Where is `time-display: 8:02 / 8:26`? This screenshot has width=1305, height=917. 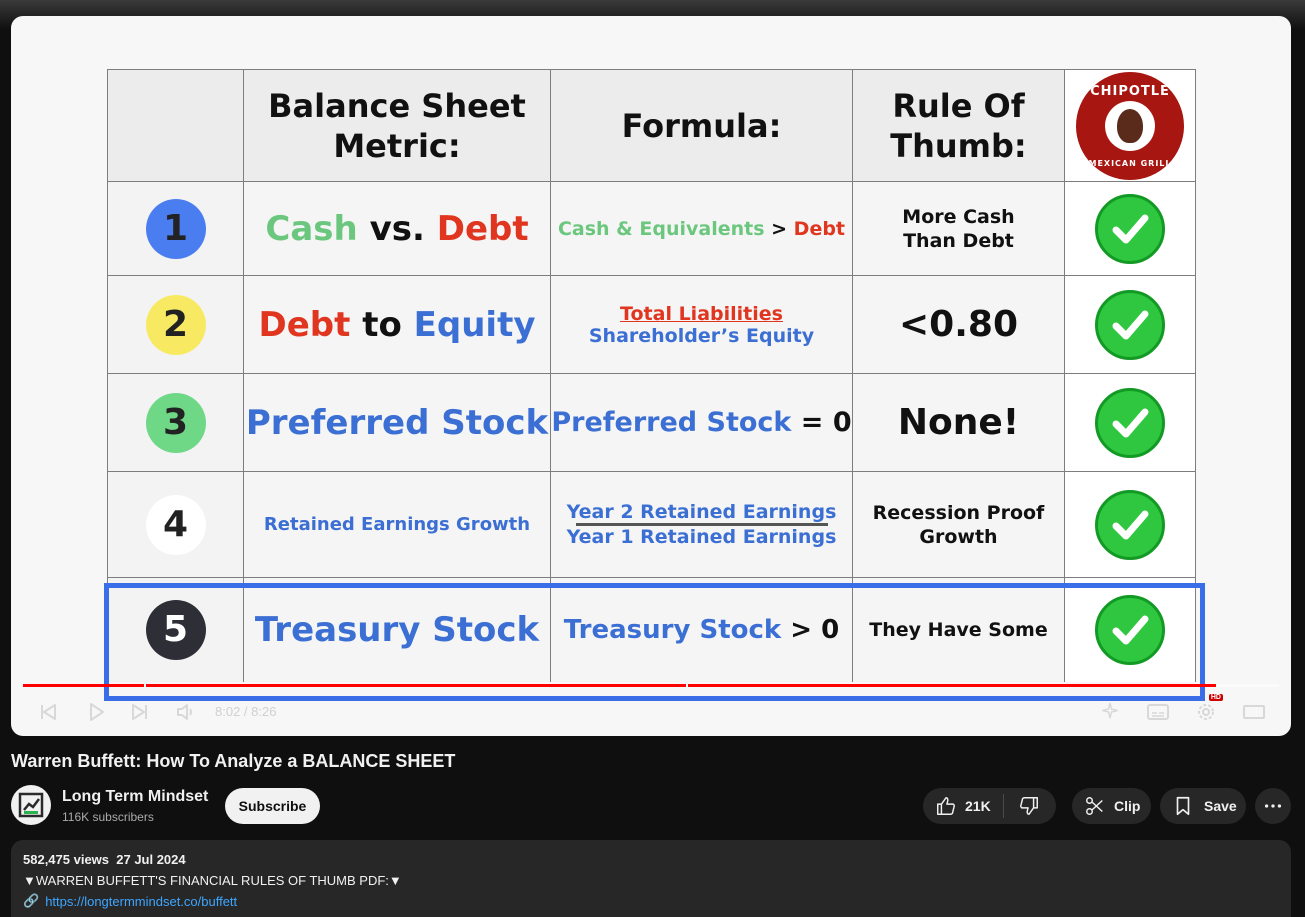
time-display: 8:02 / 8:26 is located at coordinates (246, 711).